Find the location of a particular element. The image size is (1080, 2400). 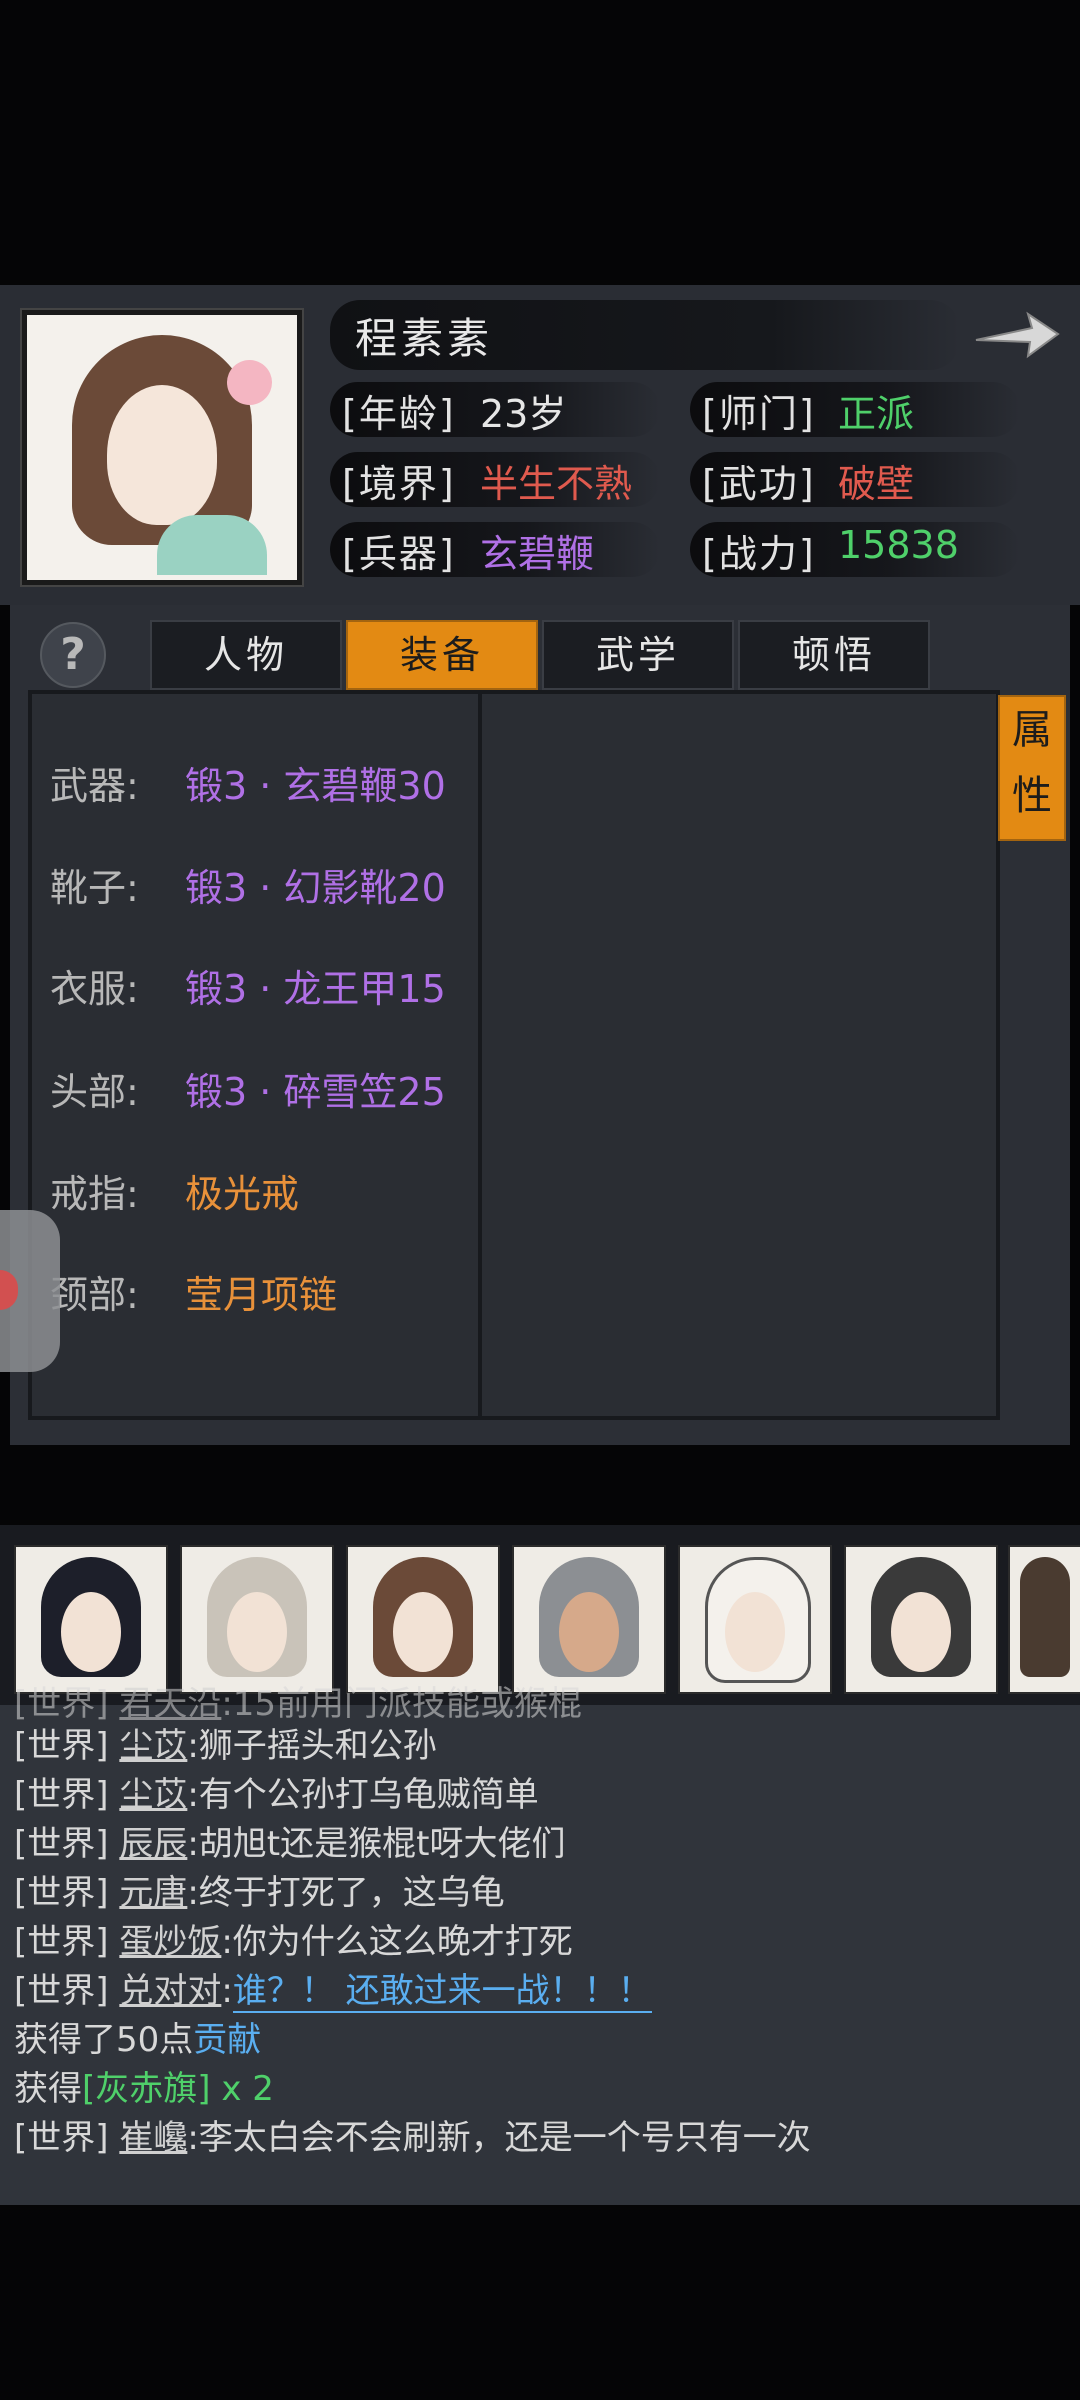

martial-value: 破壁 is located at coordinates (876, 484).